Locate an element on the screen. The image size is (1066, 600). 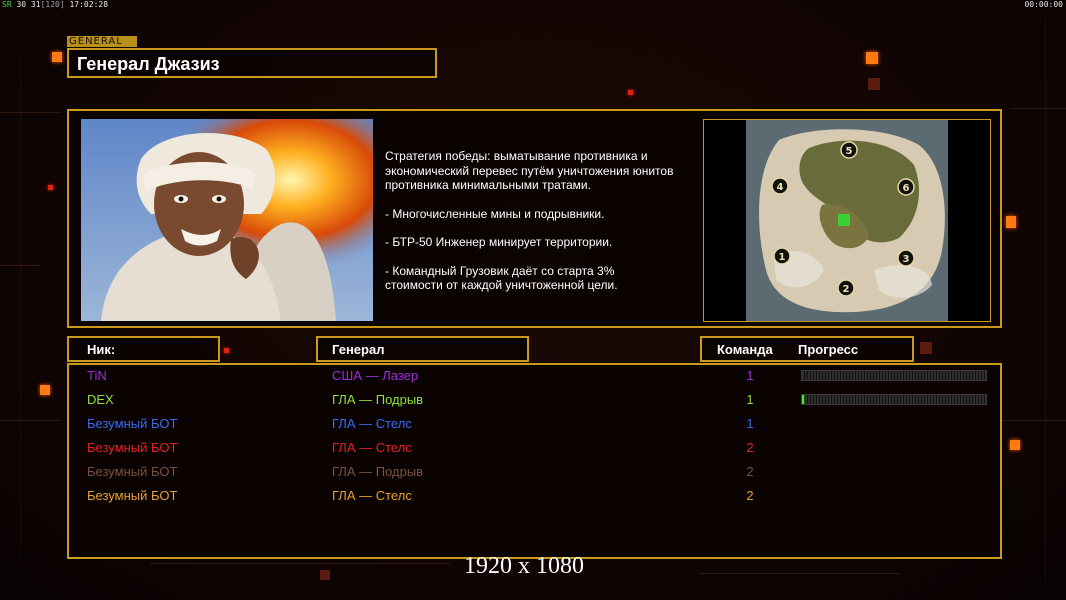
player-row: TiN США — Лазер 1 is located at coordinates (534, 376).